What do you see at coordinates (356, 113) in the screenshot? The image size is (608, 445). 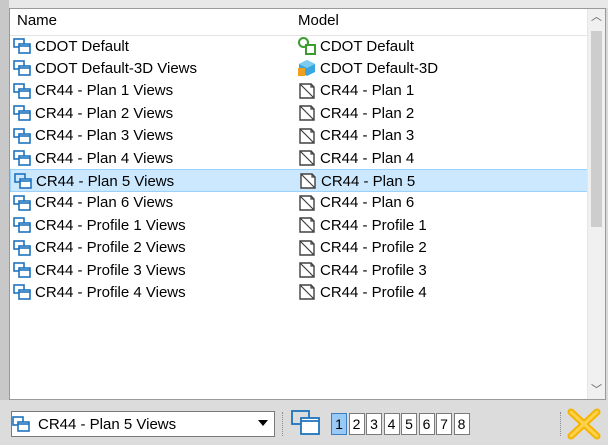 I see `model-cell: CR44 - Plan 2` at bounding box center [356, 113].